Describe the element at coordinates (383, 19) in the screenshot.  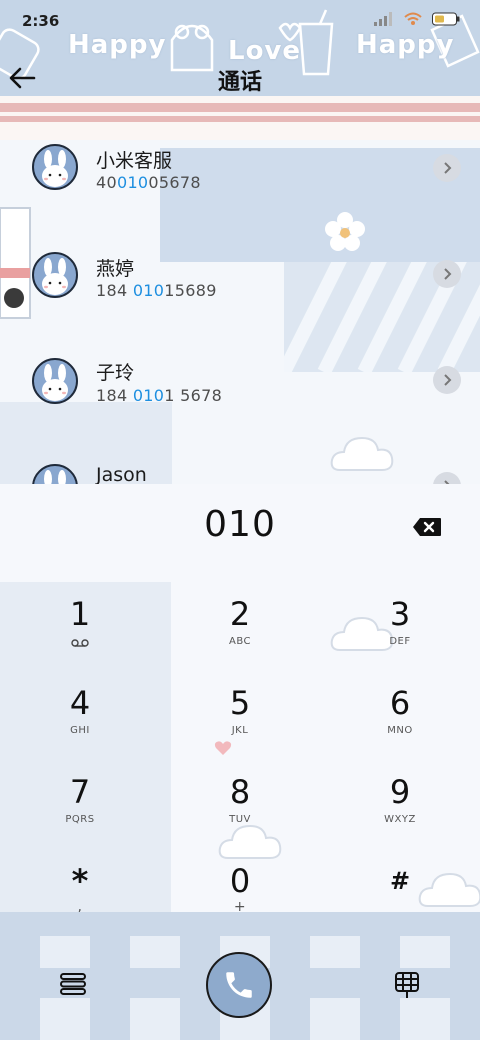
I see `signal-icon` at that location.